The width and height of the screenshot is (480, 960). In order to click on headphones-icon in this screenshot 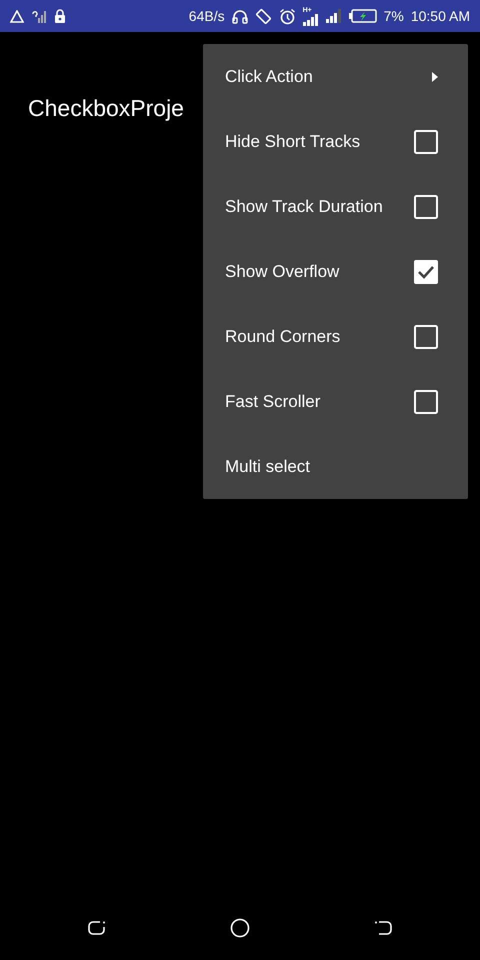, I will do `click(240, 16)`.